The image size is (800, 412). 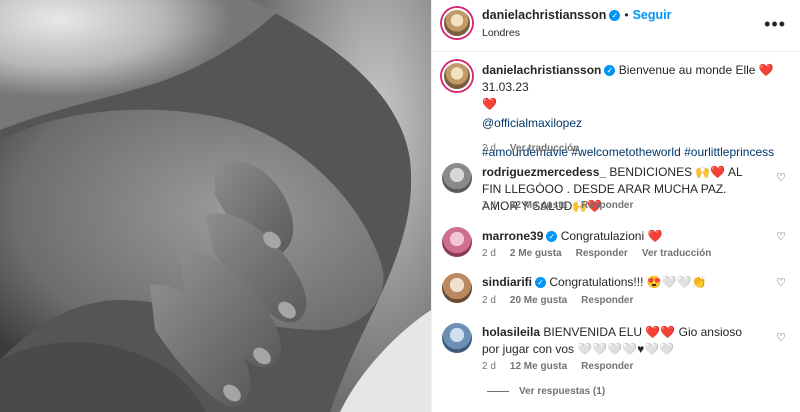 I want to click on divider, so click(x=498, y=391).